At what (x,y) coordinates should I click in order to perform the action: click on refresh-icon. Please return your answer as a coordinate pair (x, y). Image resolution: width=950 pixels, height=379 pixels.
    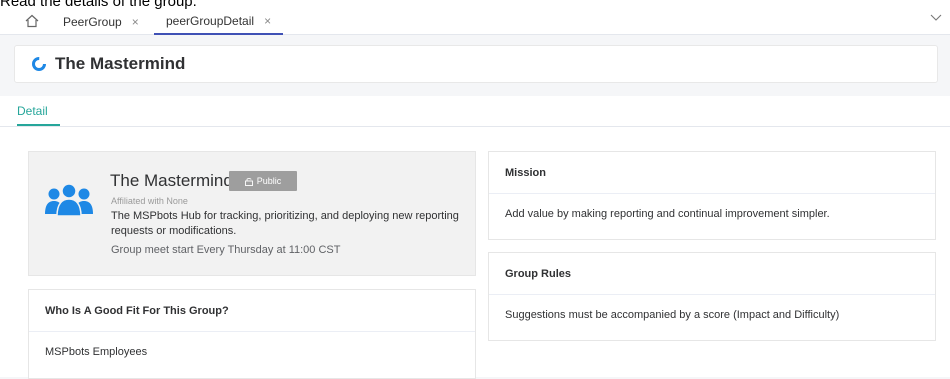
    Looking at the image, I should click on (39, 64).